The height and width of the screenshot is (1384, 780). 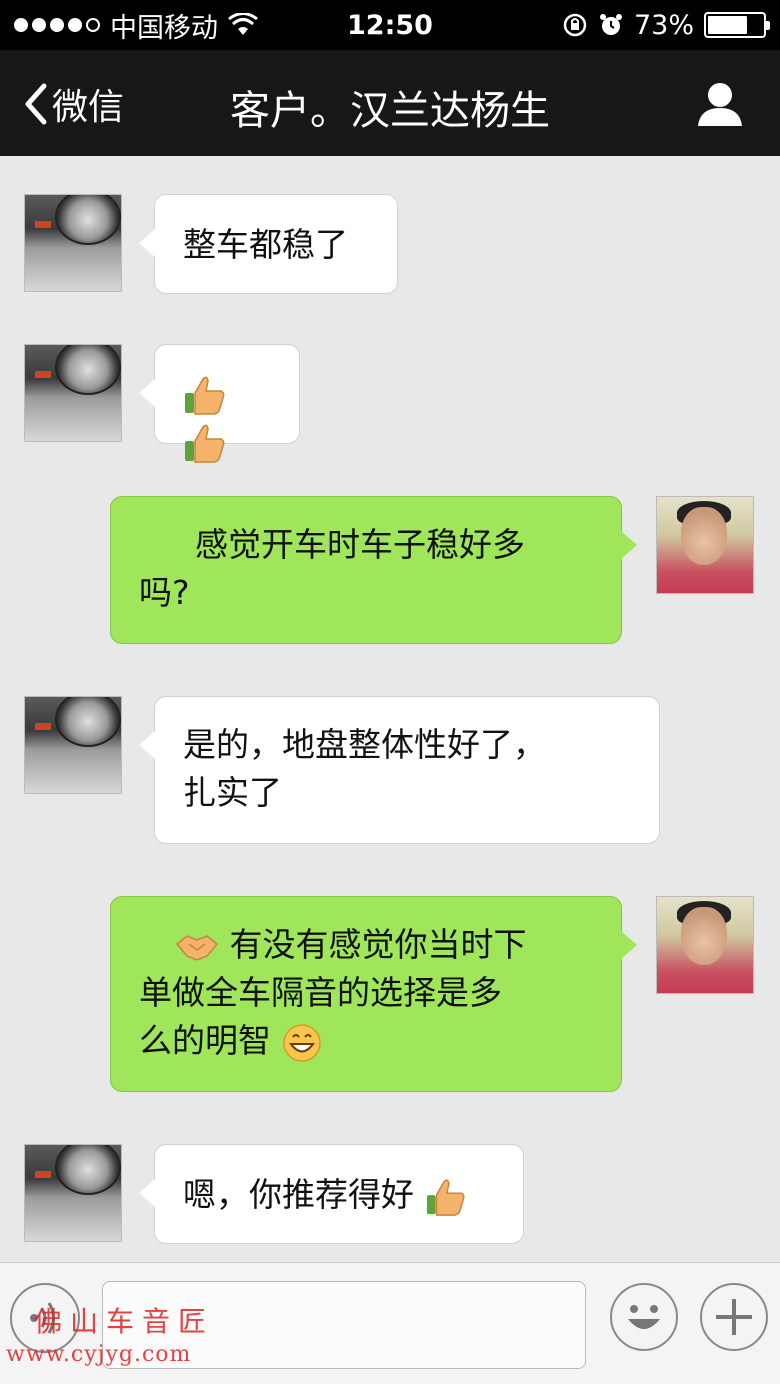 I want to click on message-bubble-incoming, so click(x=219, y=403).